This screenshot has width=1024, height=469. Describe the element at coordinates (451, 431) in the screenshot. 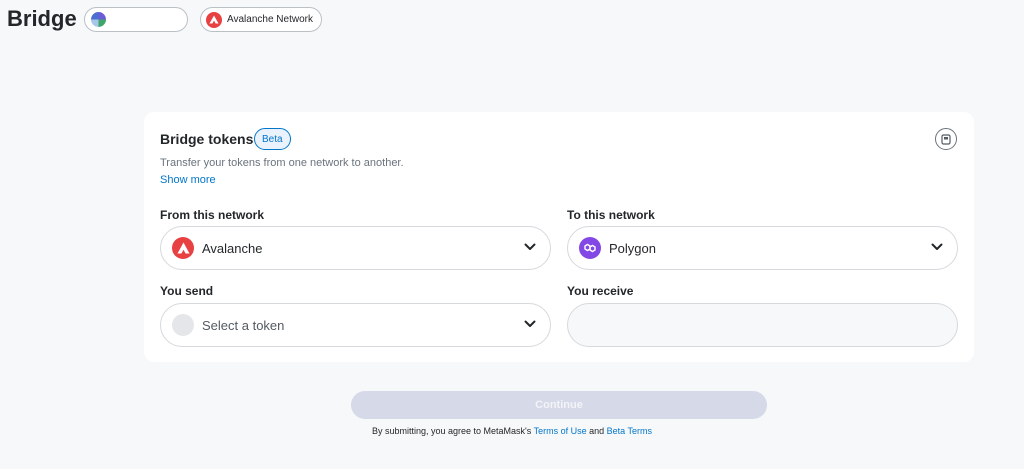

I see `terms-prefix: By submitting, you agree to MetaMask's` at that location.